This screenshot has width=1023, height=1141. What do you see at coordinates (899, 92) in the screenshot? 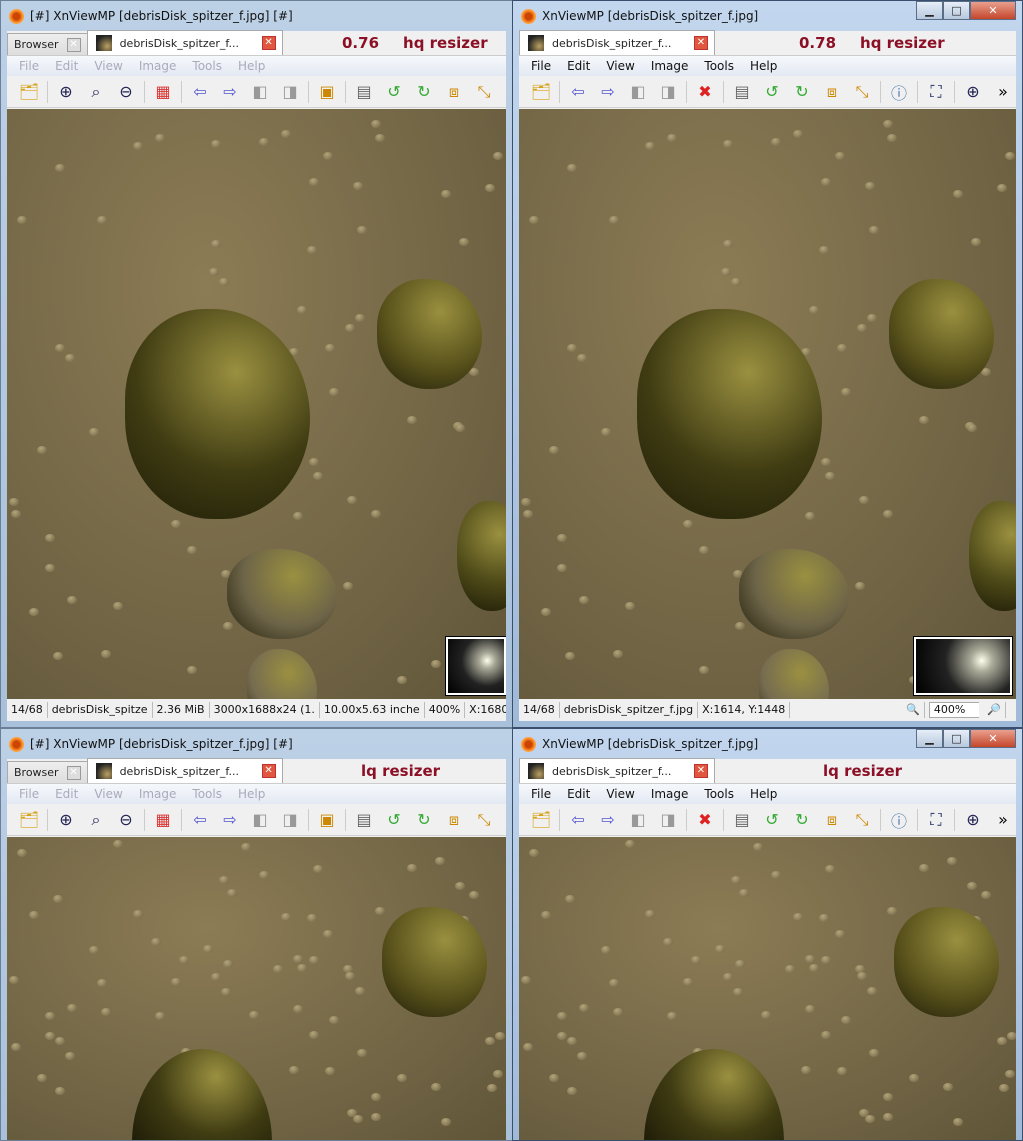
I see `info-icon: ⓘ` at bounding box center [899, 92].